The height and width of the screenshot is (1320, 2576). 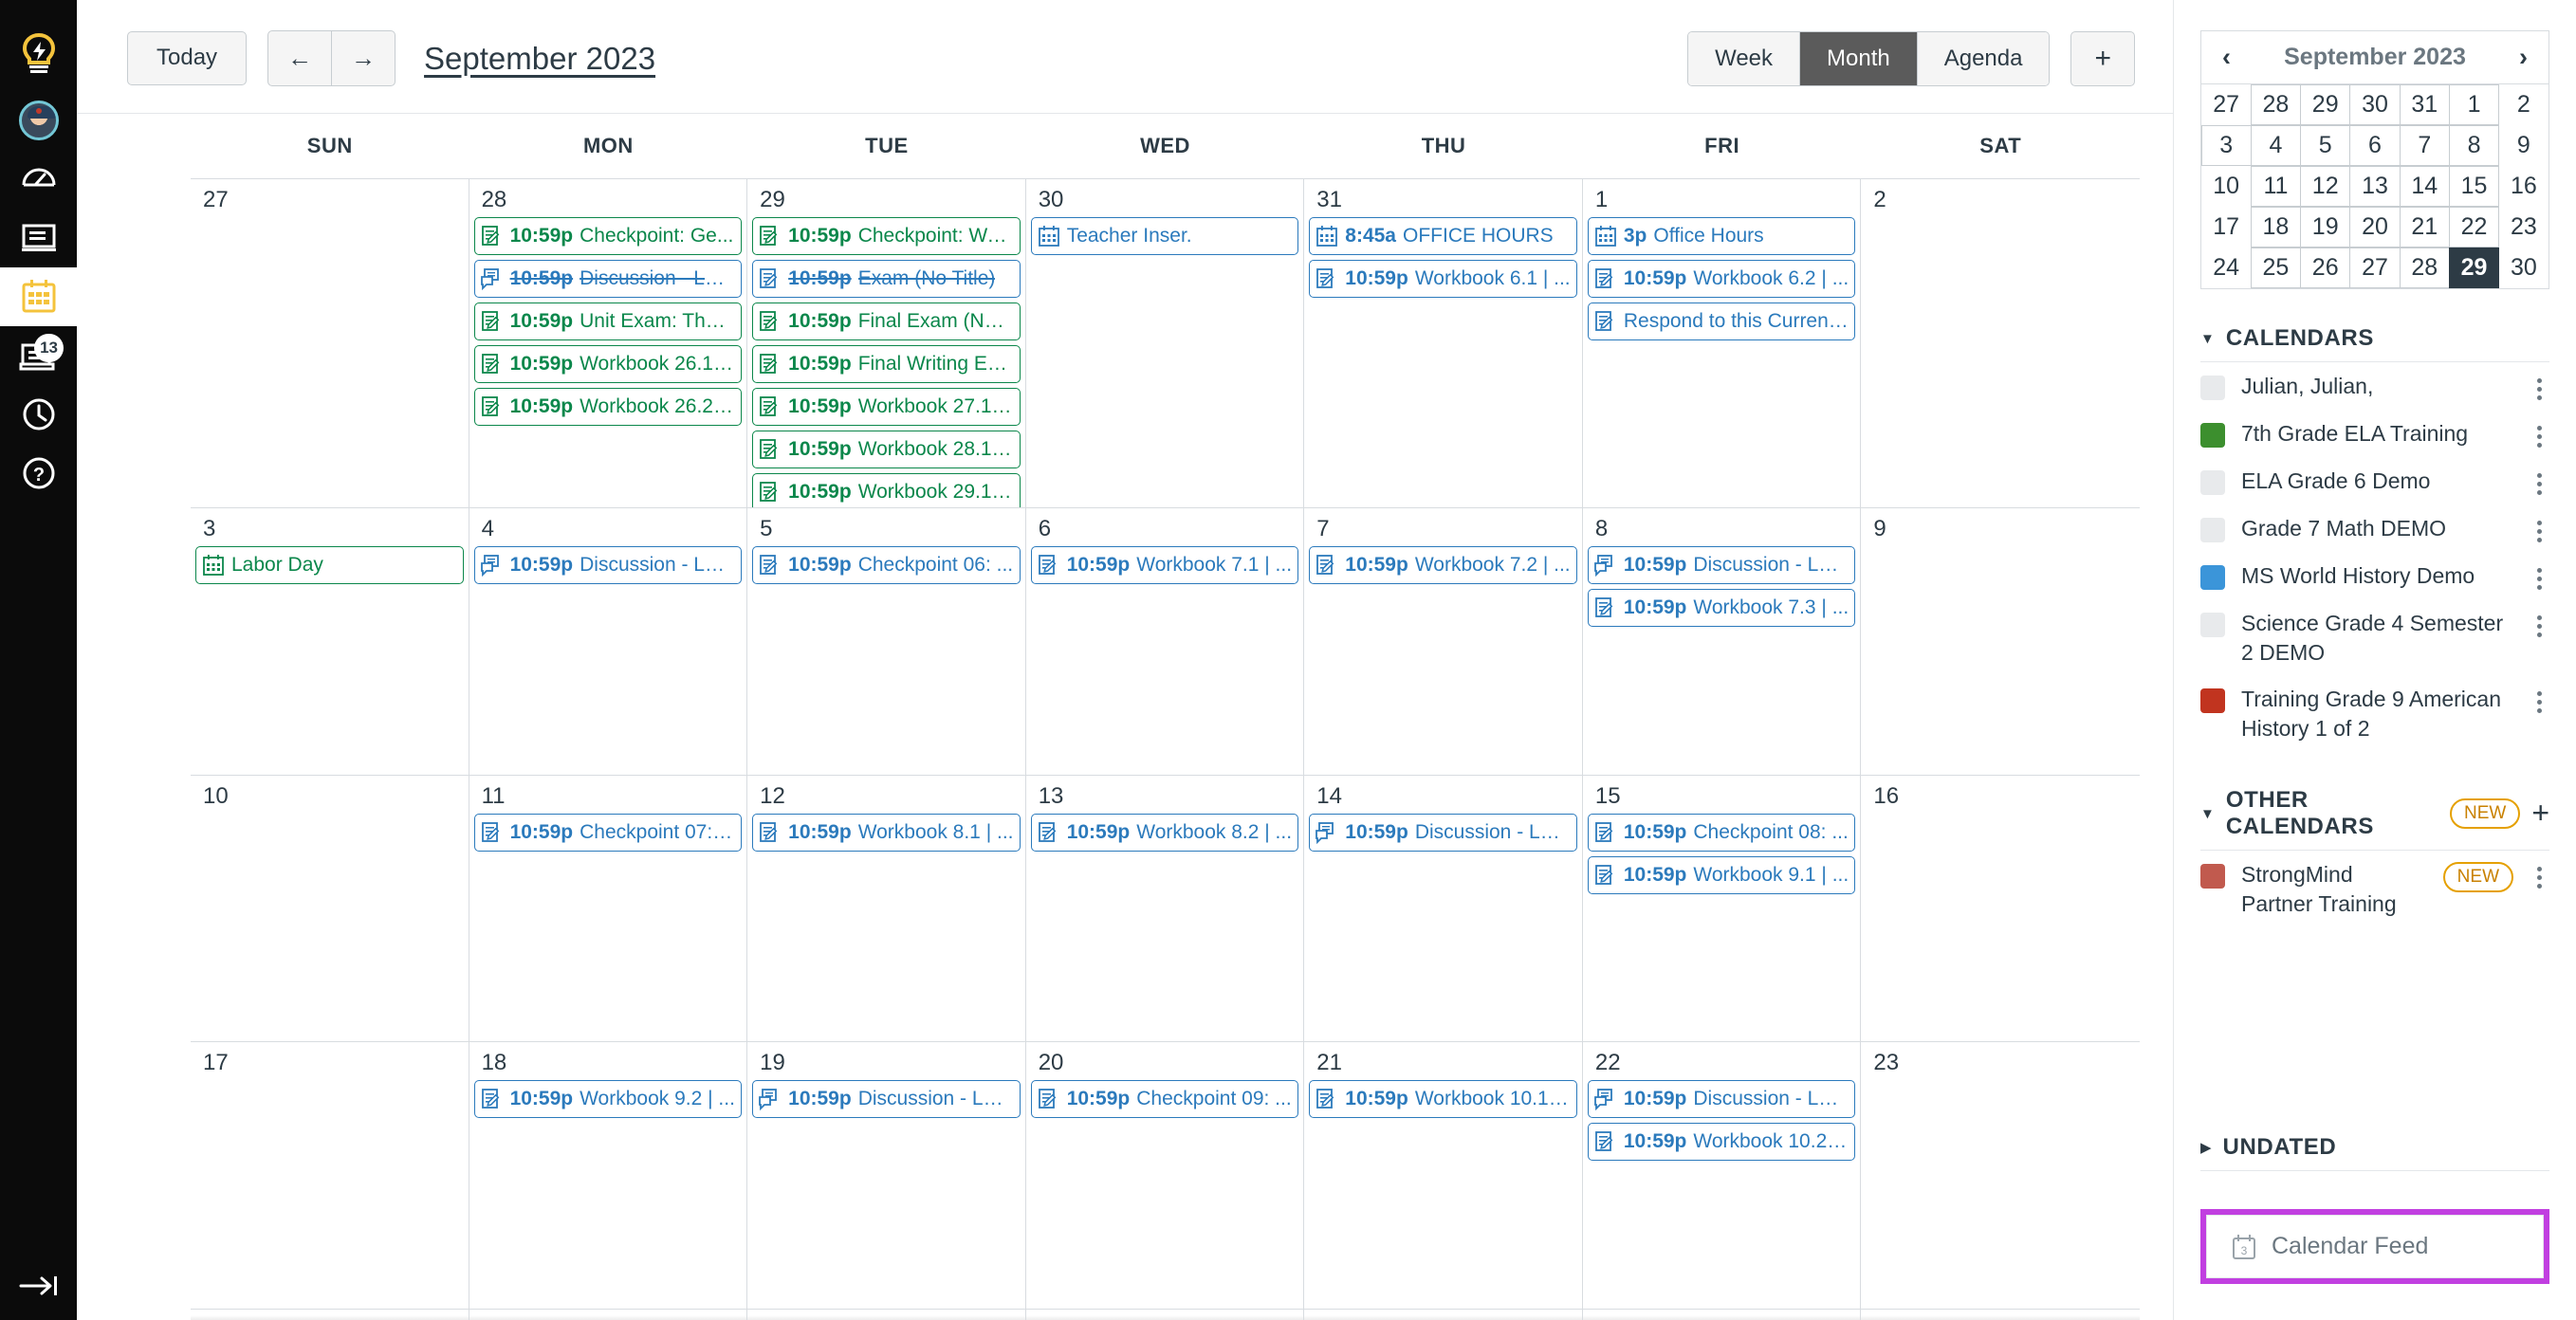 I want to click on calendar-event: 8:45a OFFICE HOURS, so click(x=1443, y=236).